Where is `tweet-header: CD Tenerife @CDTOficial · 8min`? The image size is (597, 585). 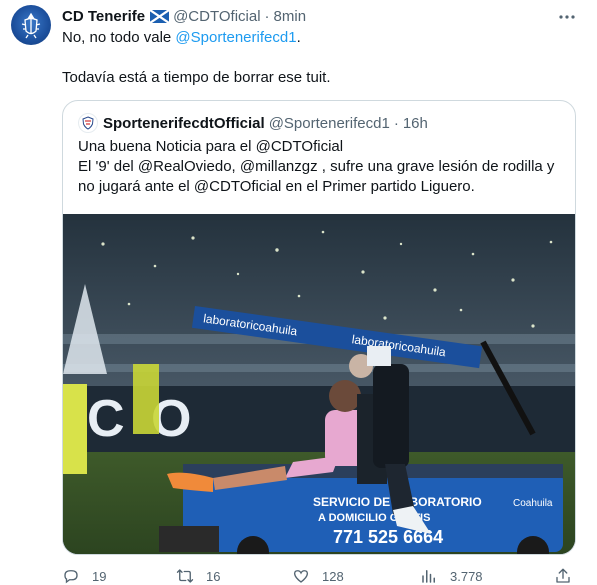 tweet-header: CD Tenerife @CDTOficial · 8min is located at coordinates (184, 16).